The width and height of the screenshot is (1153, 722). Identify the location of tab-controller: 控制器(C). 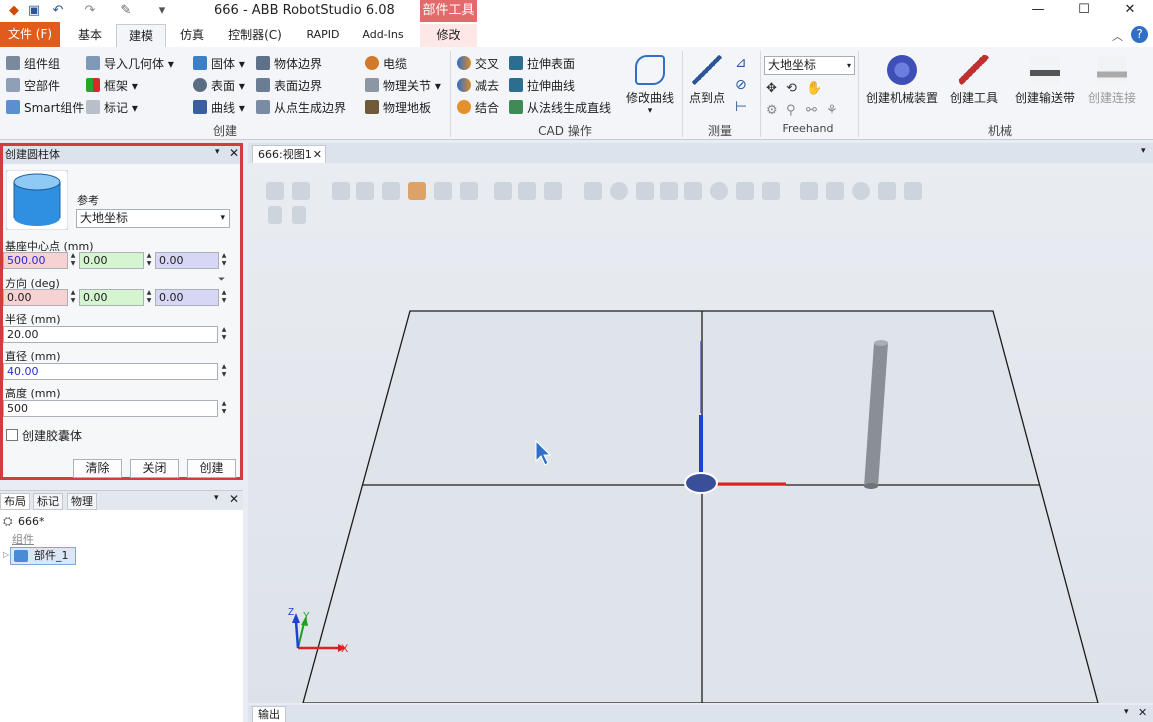
(255, 35).